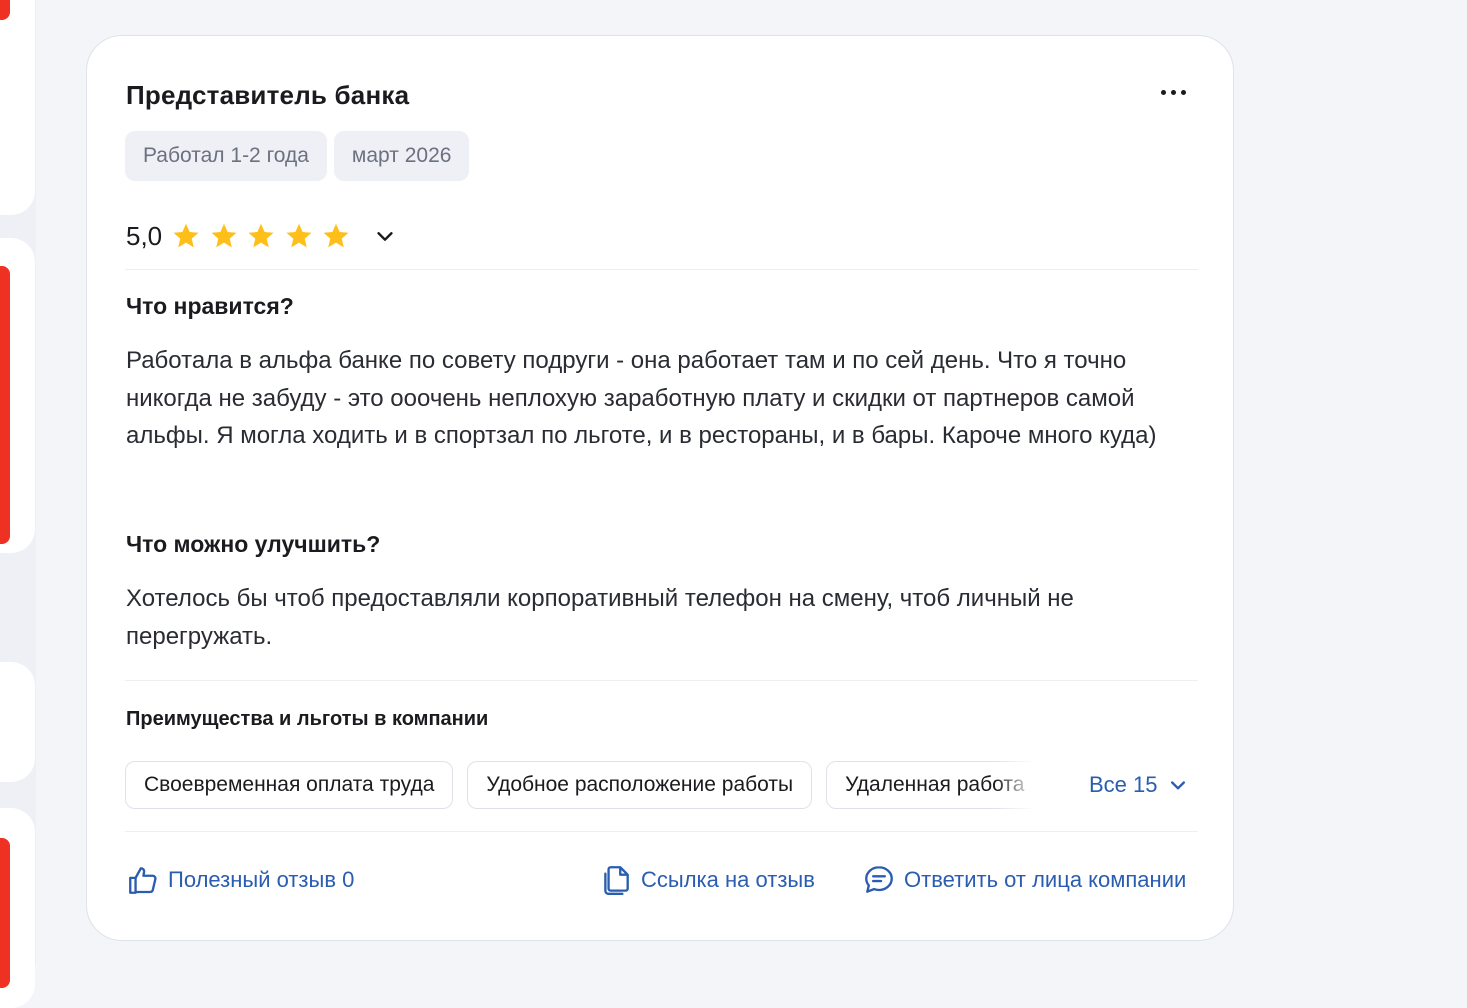  I want to click on tag-work-duration: Работал 1-2 года, so click(226, 156).